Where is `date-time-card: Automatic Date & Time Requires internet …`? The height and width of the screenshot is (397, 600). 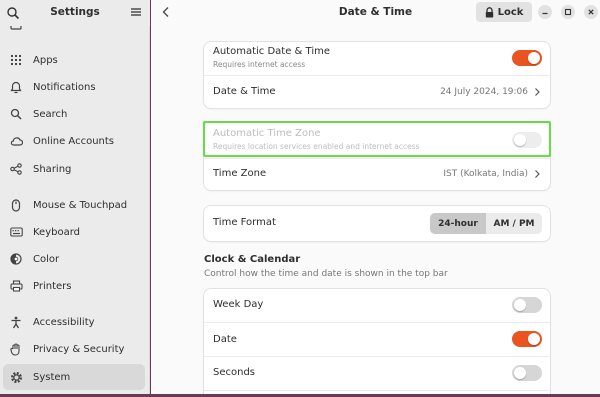
date-time-card: Automatic Date & Time Requires internet … is located at coordinates (377, 75).